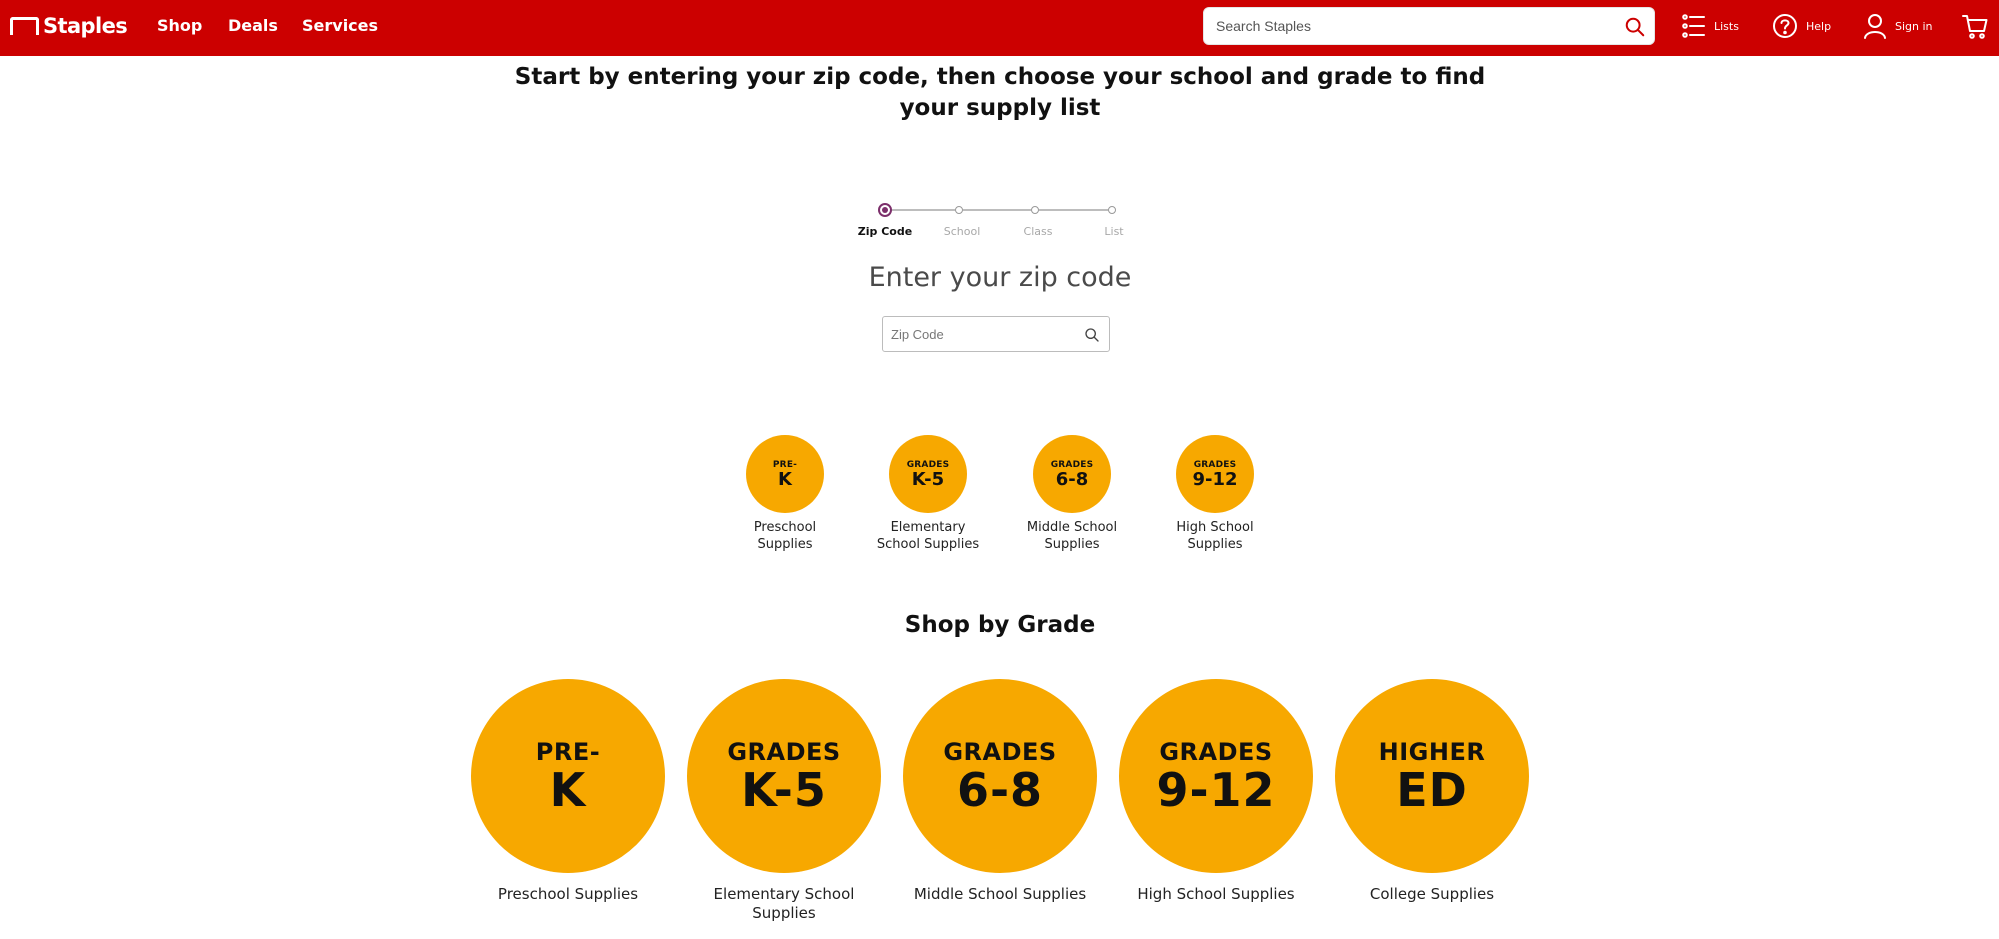  I want to click on shop-grade-higher-ed: HIGHER ED College Supplies, so click(1432, 791).